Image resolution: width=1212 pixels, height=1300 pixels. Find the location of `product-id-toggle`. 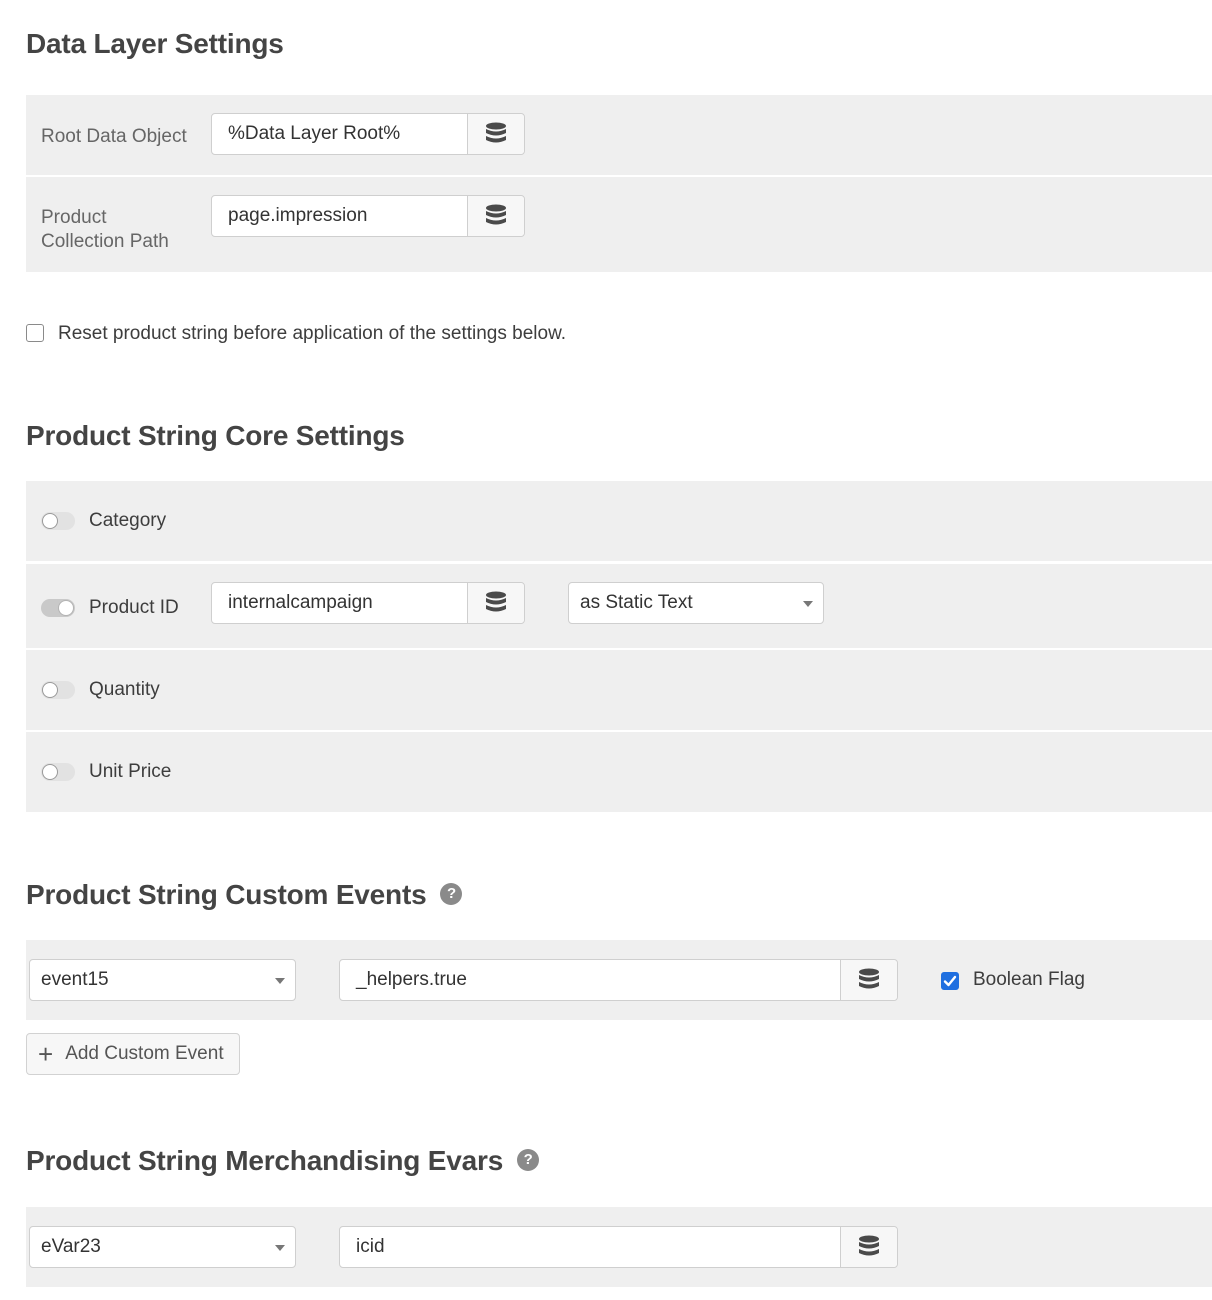

product-id-toggle is located at coordinates (58, 608).